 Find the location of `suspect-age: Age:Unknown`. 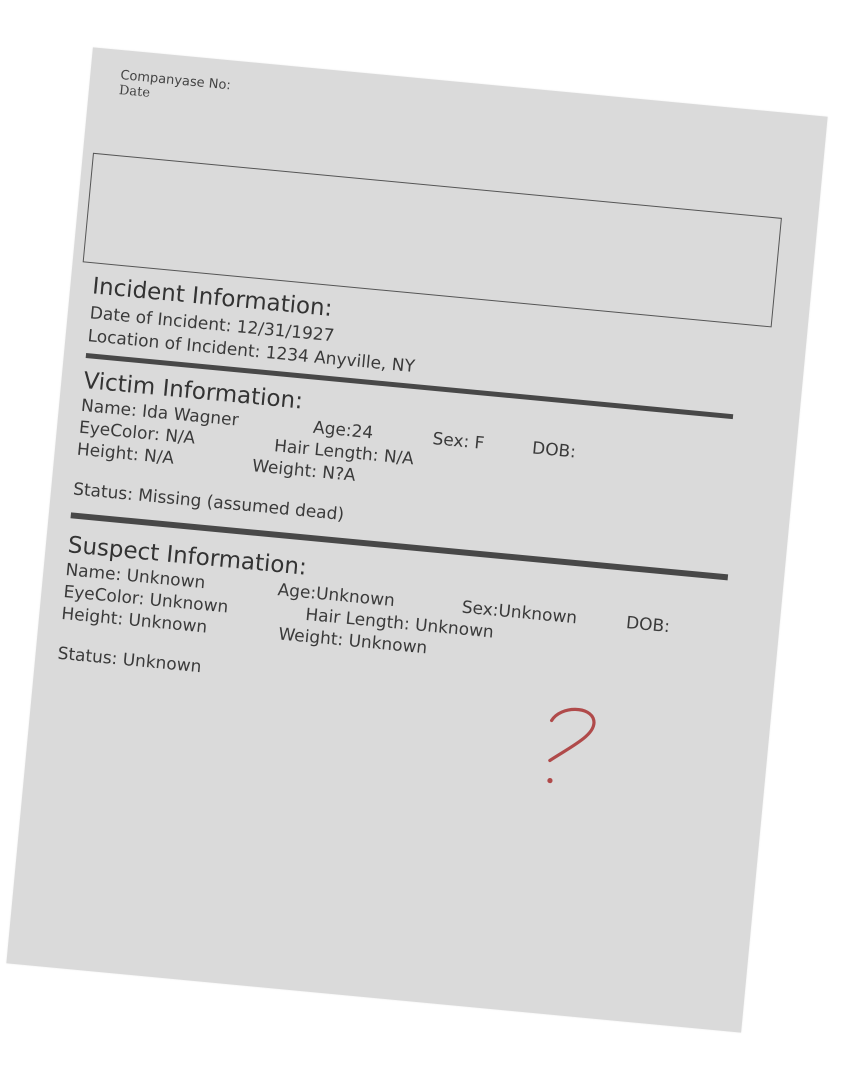

suspect-age: Age:Unknown is located at coordinates (336, 596).